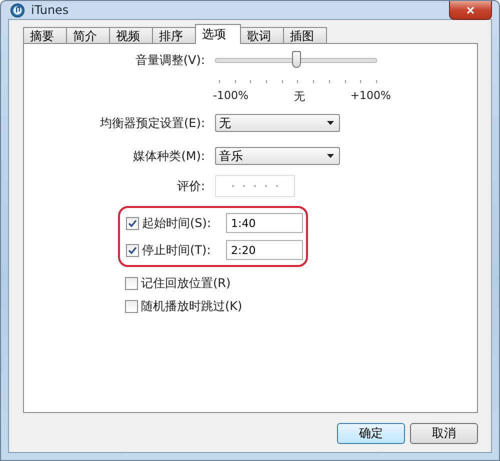 Image resolution: width=500 pixels, height=461 pixels. I want to click on ok-button: 确定, so click(371, 433).